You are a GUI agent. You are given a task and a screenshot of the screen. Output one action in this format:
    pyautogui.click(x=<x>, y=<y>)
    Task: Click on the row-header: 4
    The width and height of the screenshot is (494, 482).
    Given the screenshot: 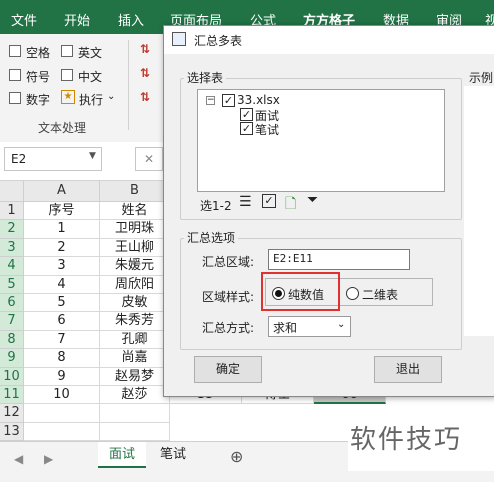 What is the action you would take?
    pyautogui.click(x=12, y=266)
    